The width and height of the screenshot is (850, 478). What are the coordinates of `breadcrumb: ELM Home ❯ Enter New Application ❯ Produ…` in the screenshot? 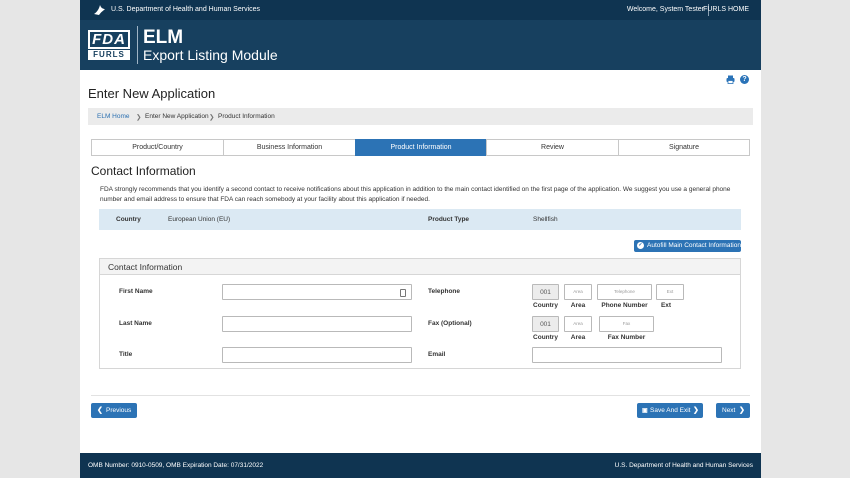 It's located at (420, 116).